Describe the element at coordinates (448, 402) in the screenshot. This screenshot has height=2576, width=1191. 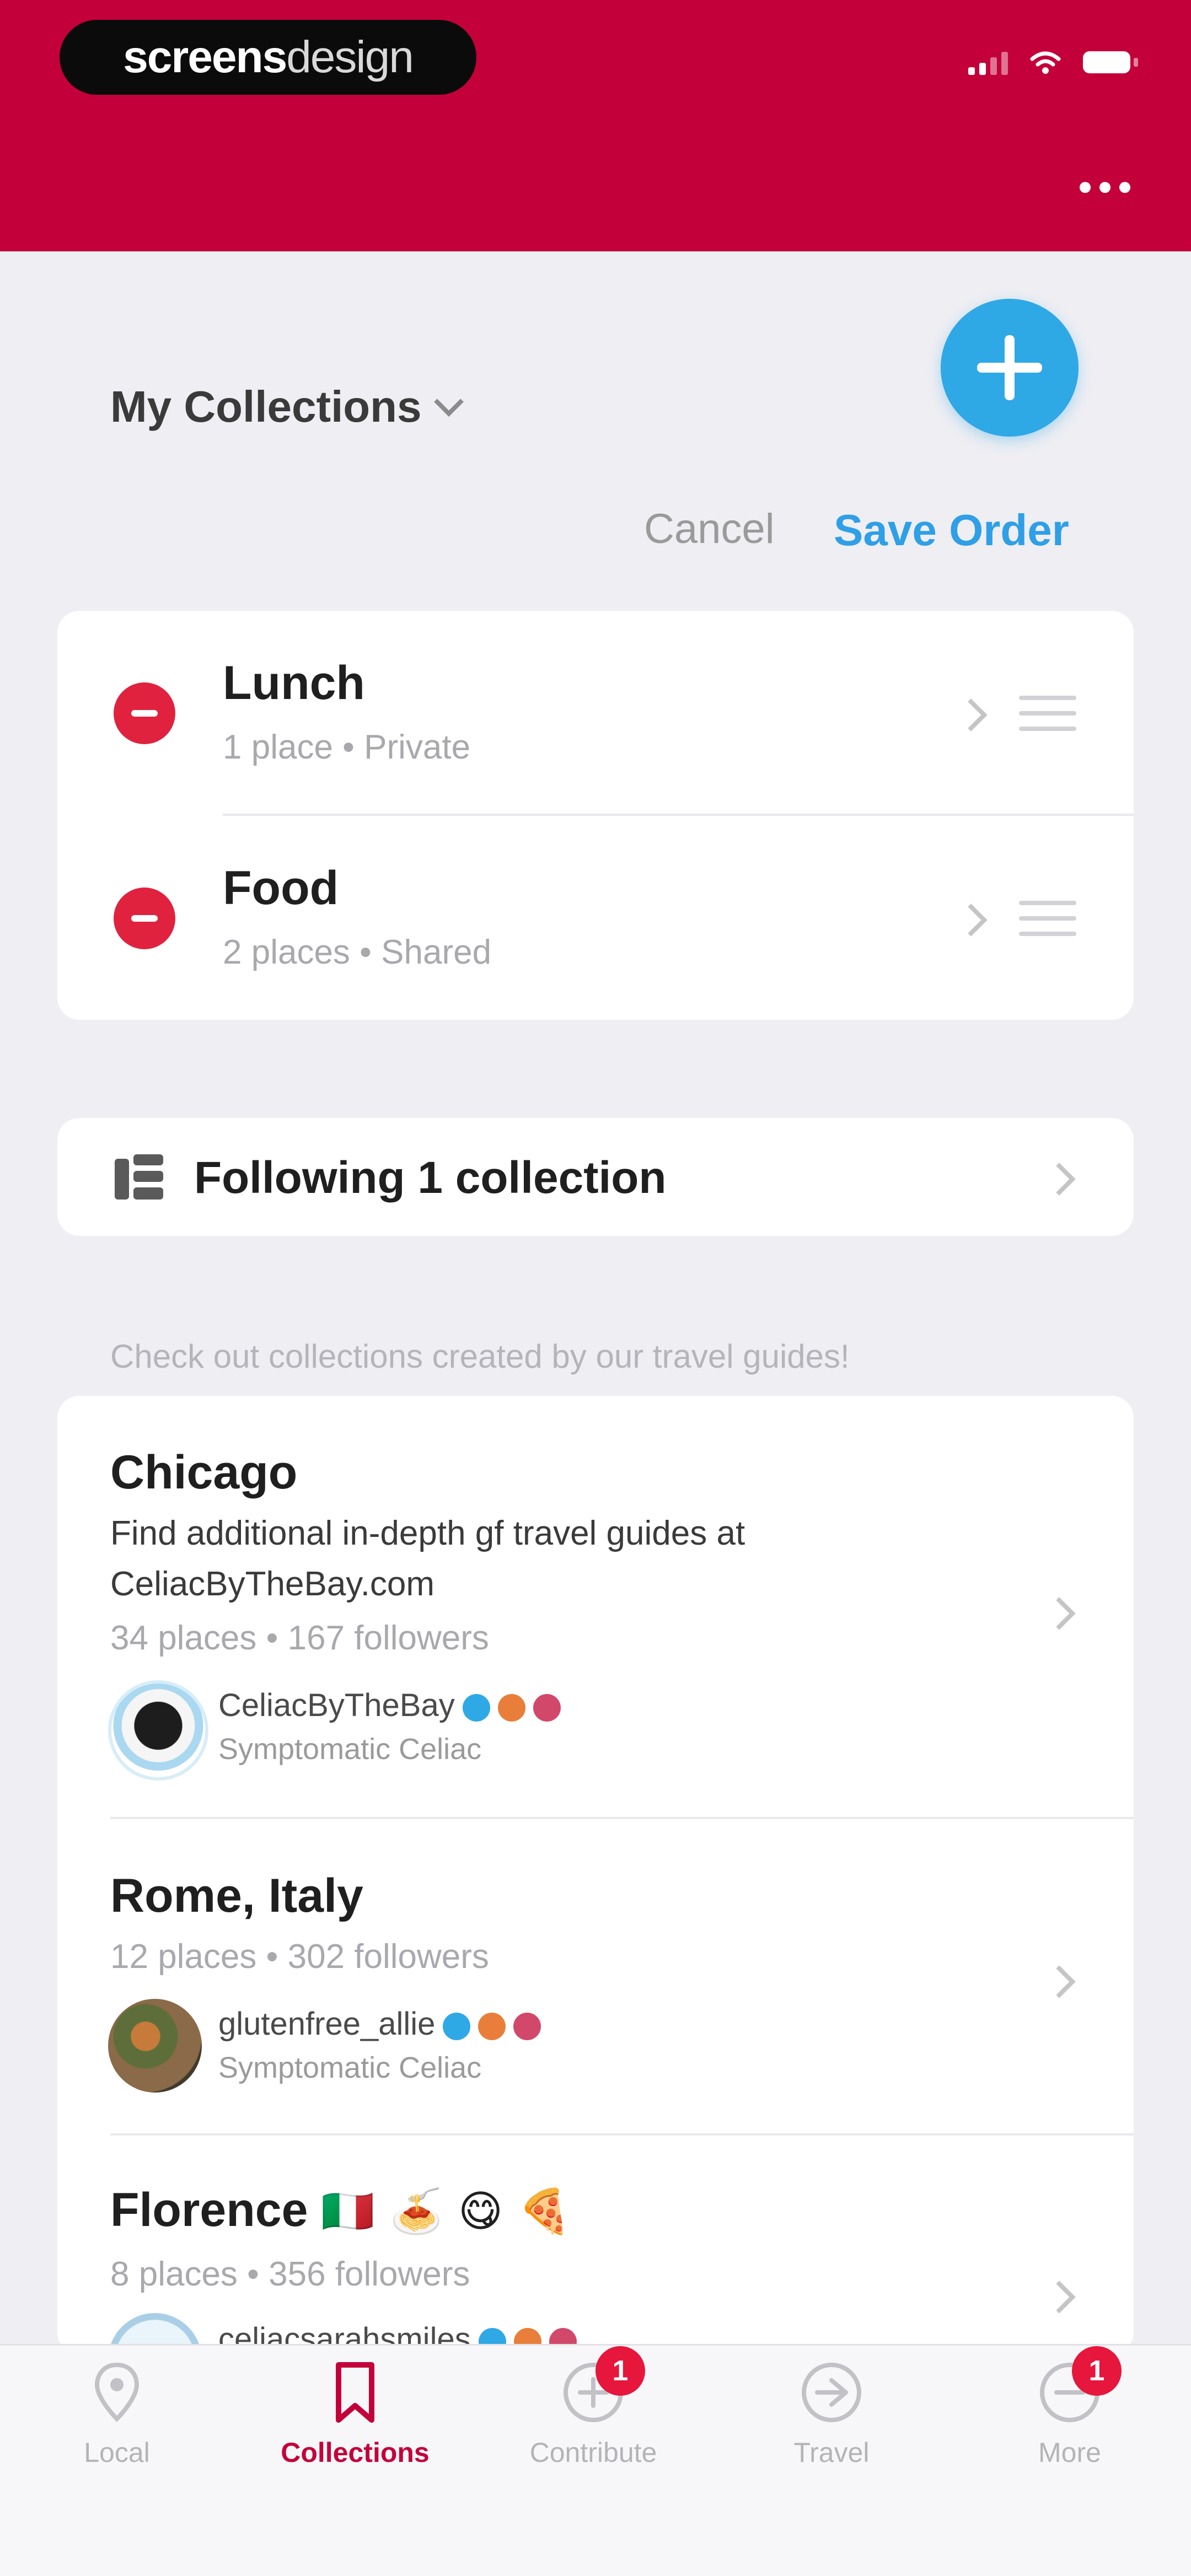
I see `chevron-down-icon` at that location.